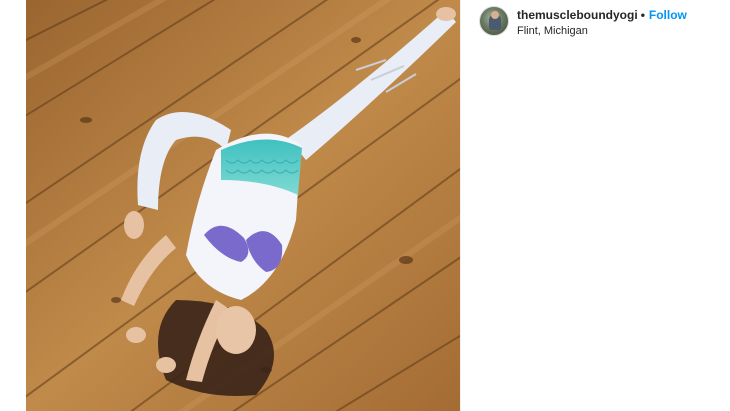 This screenshot has height=411, width=730. What do you see at coordinates (668, 15) in the screenshot?
I see `follow-button: Follow` at bounding box center [668, 15].